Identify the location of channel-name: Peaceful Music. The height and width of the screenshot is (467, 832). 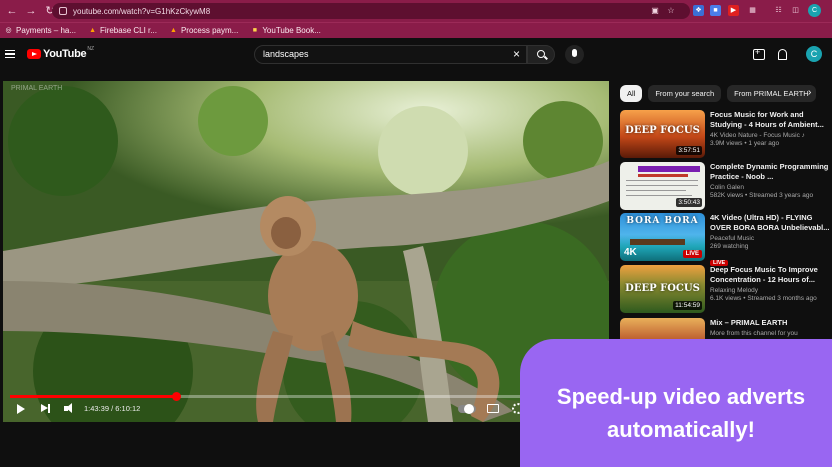
(771, 239).